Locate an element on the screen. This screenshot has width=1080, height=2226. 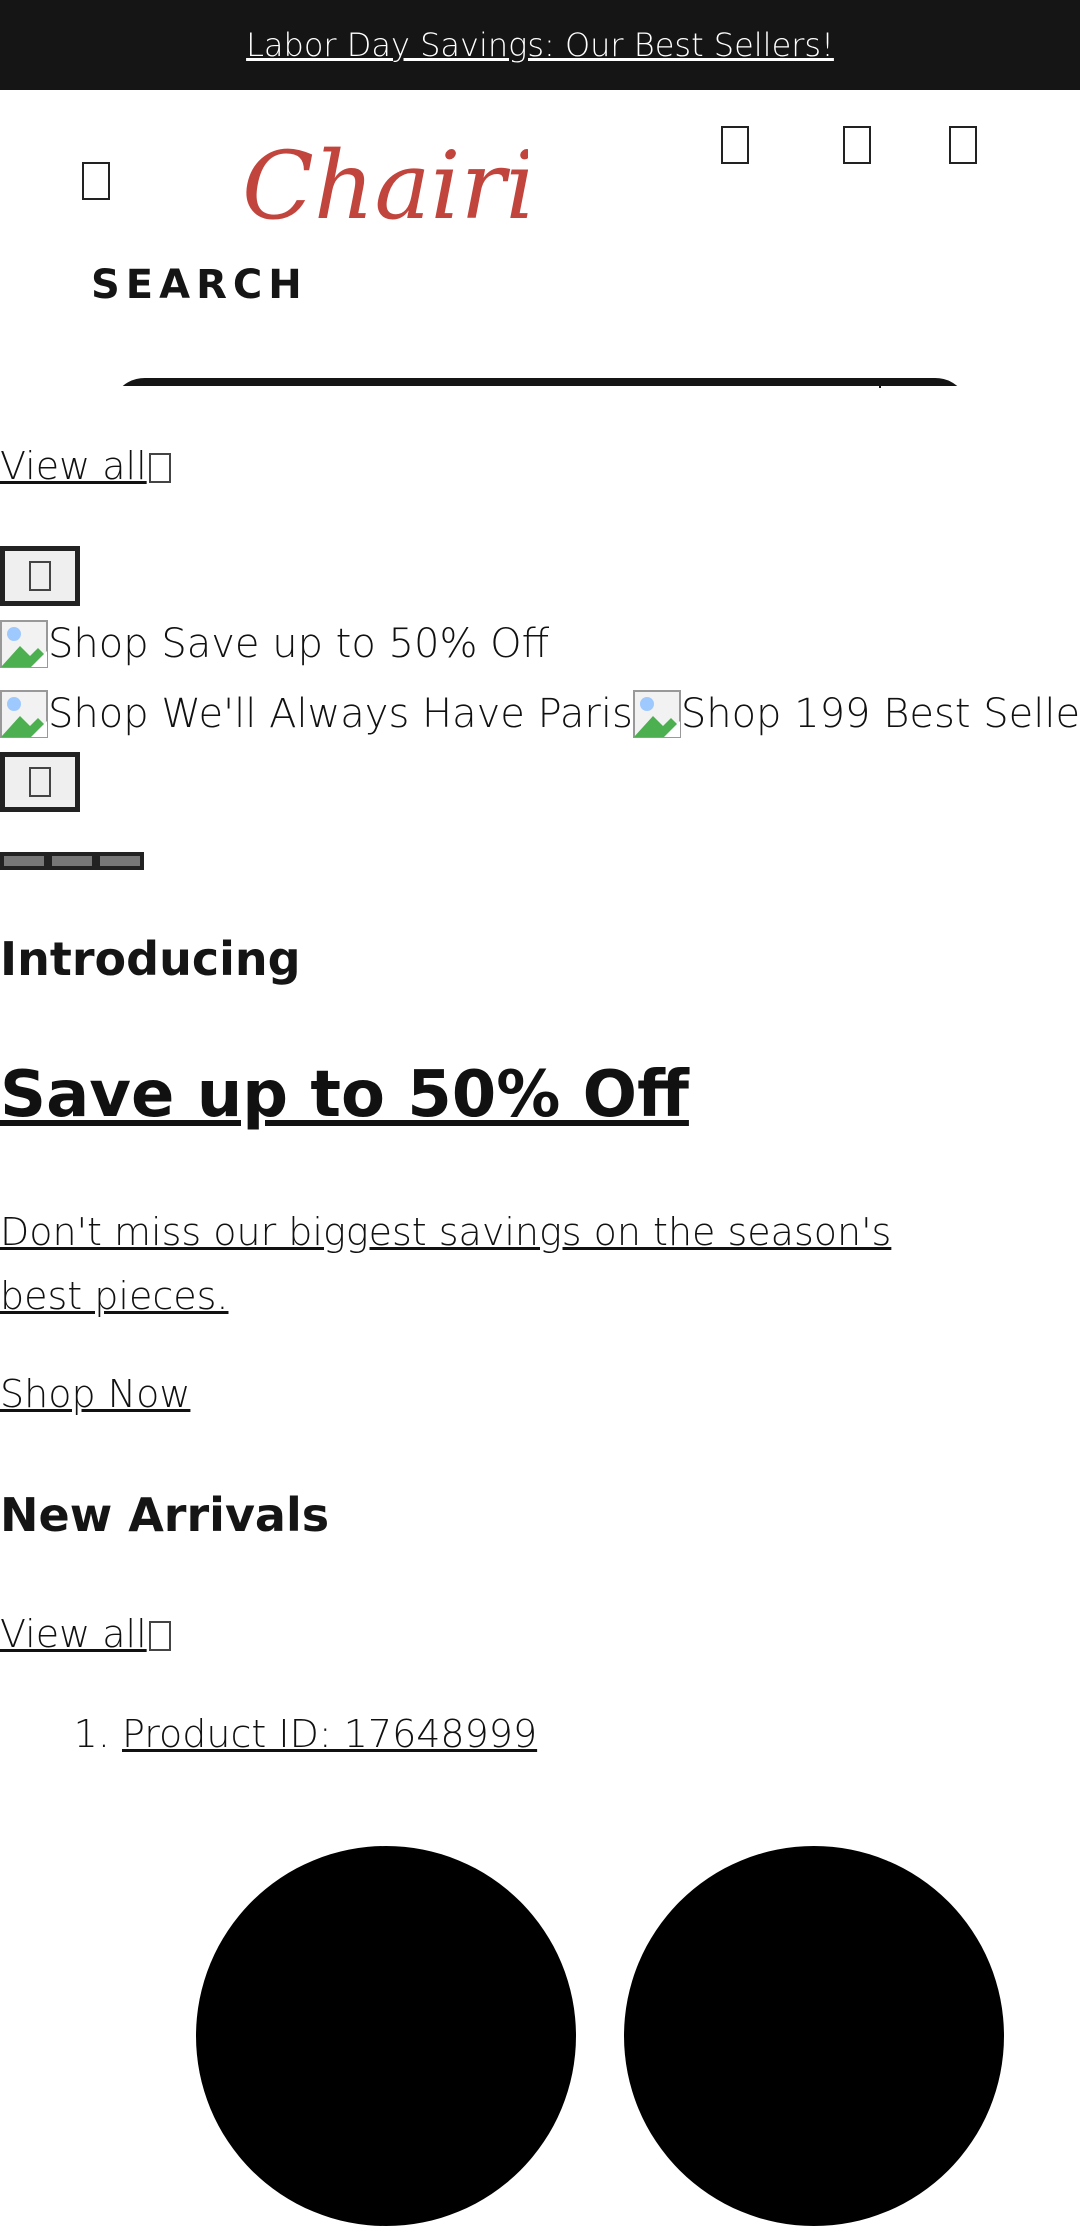
search-label: SEARCH is located at coordinates (199, 285).